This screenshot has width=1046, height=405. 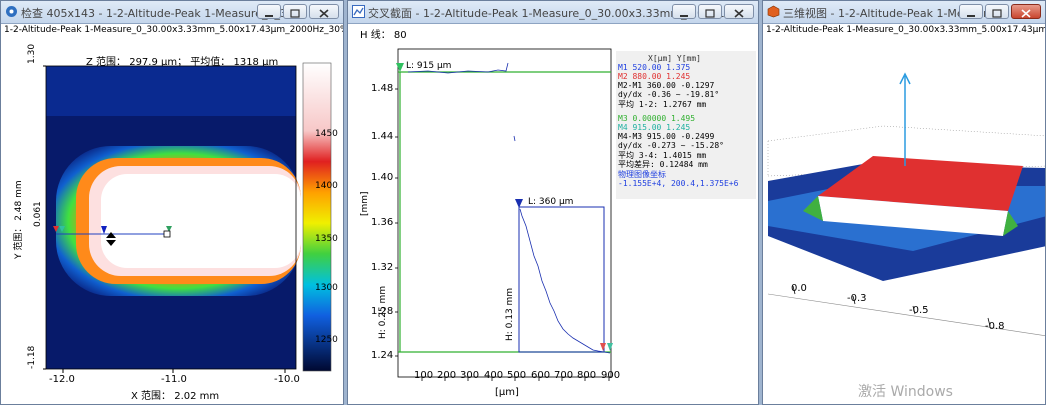 I want to click on stats-m3: M3 0.00000 1.495, so click(x=657, y=118).